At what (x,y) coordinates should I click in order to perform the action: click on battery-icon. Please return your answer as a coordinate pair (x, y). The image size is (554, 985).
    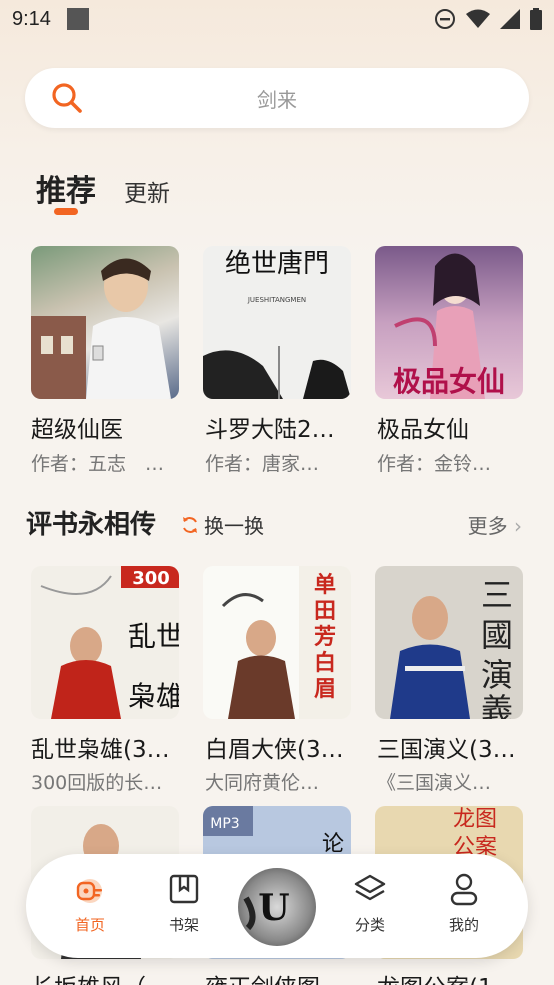
    Looking at the image, I should click on (536, 19).